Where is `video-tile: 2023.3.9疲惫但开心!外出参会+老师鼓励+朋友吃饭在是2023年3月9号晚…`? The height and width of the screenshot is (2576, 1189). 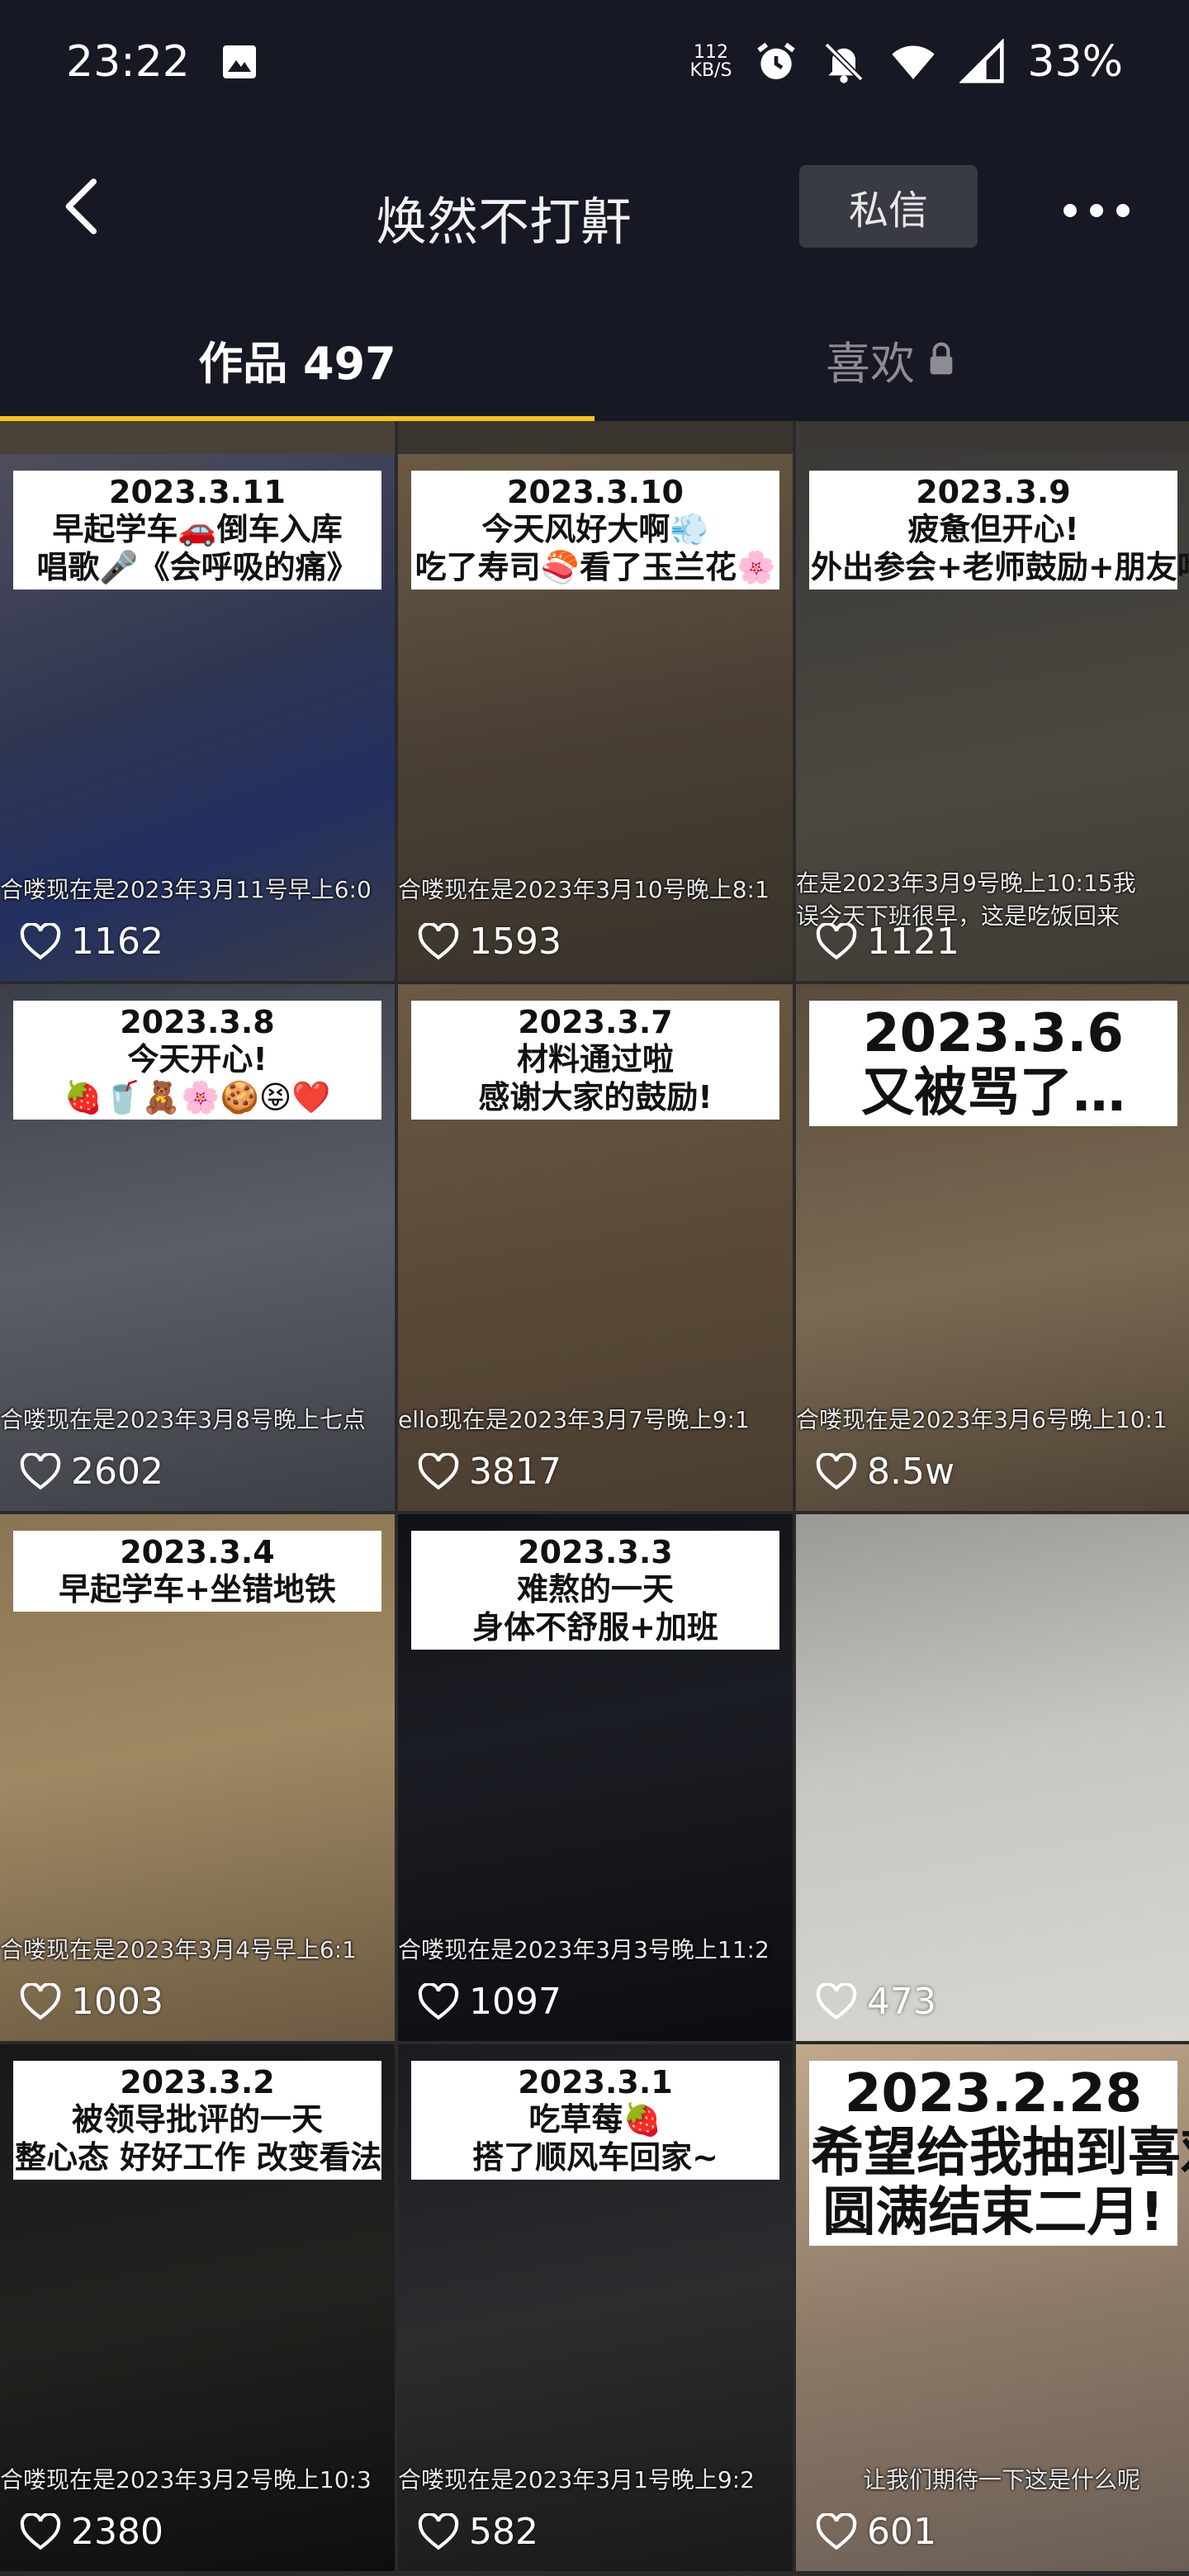
video-tile: 2023.3.9疲惫但开心!外出参会+老师鼓励+朋友吃饭在是2023年3月9号晚… is located at coordinates (992, 717).